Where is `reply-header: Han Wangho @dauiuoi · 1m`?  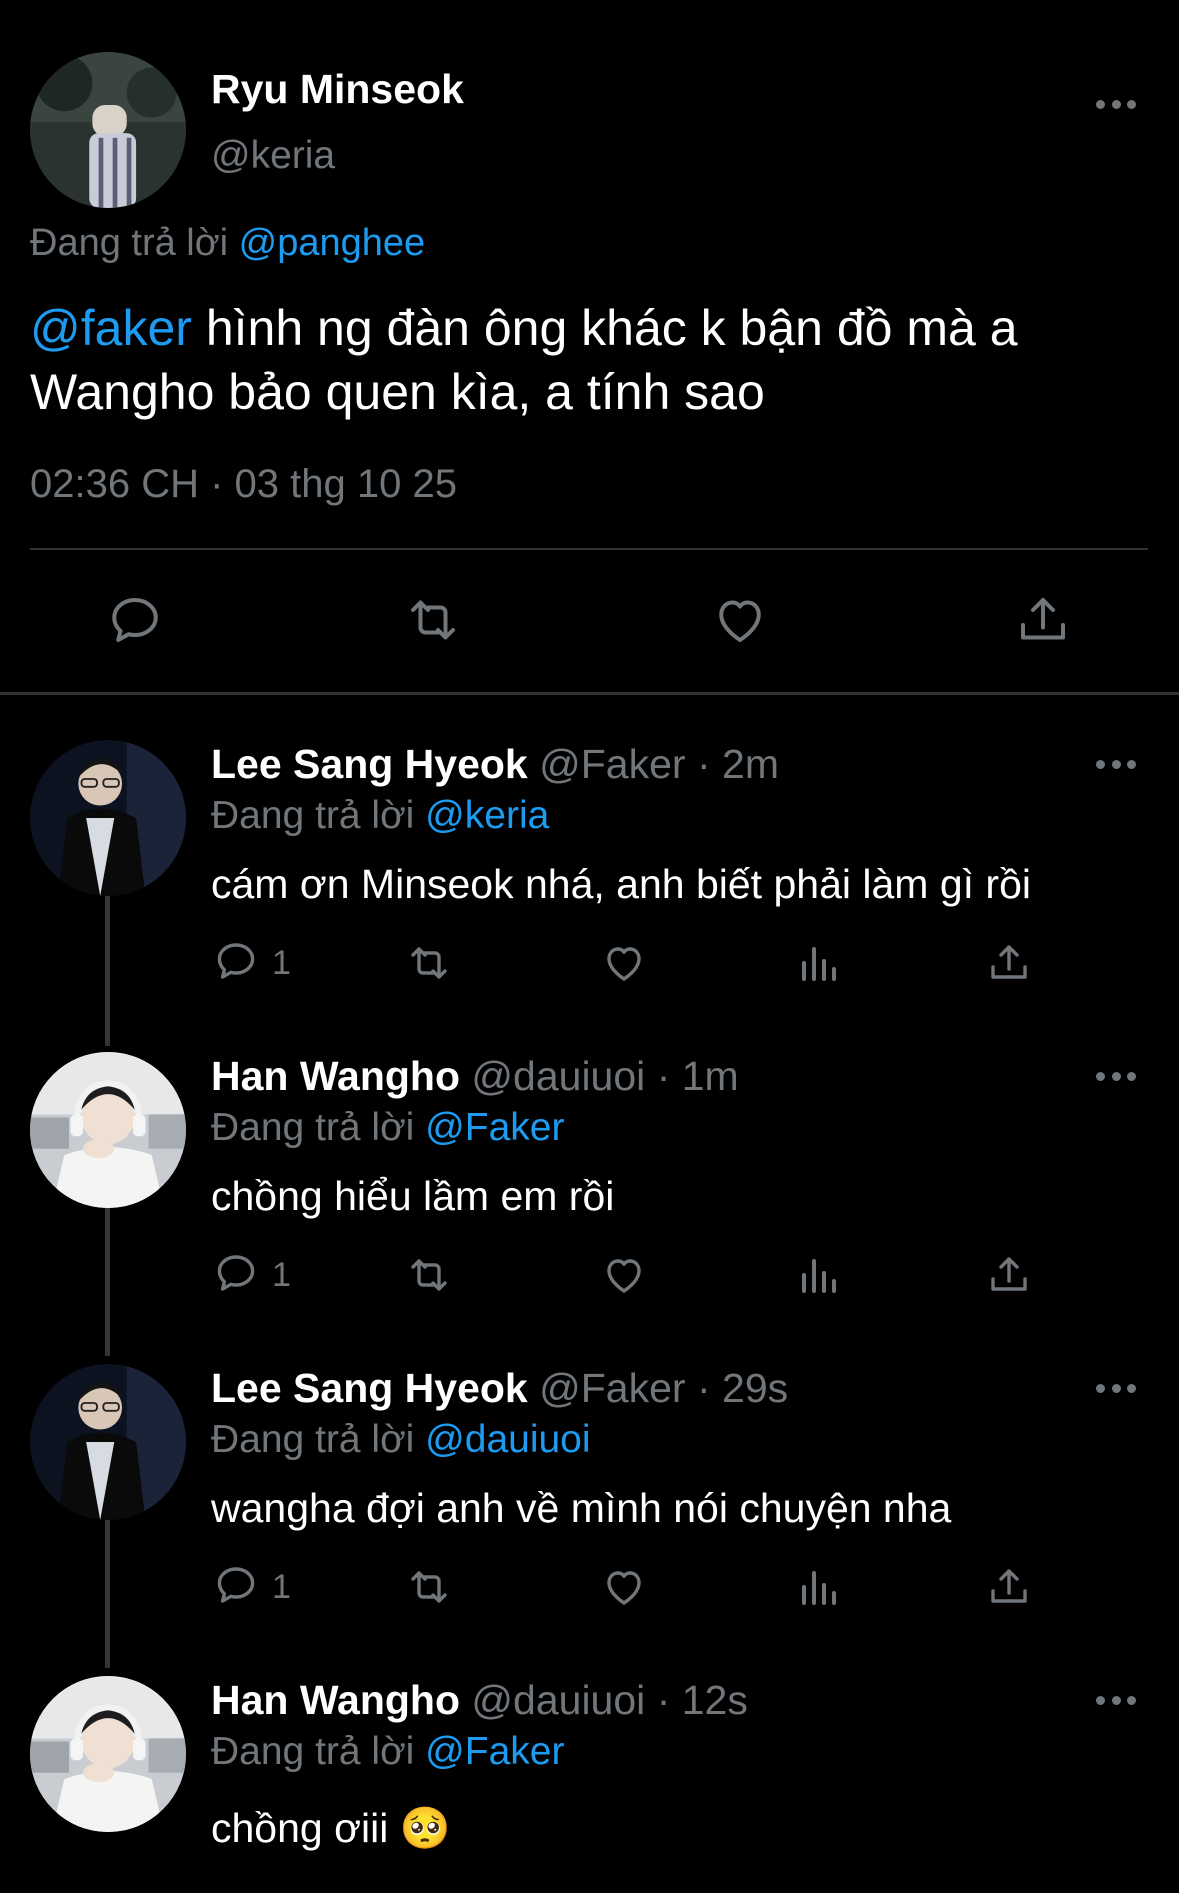
reply-header: Han Wangho @dauiuoi · 1m is located at coordinates (475, 1076).